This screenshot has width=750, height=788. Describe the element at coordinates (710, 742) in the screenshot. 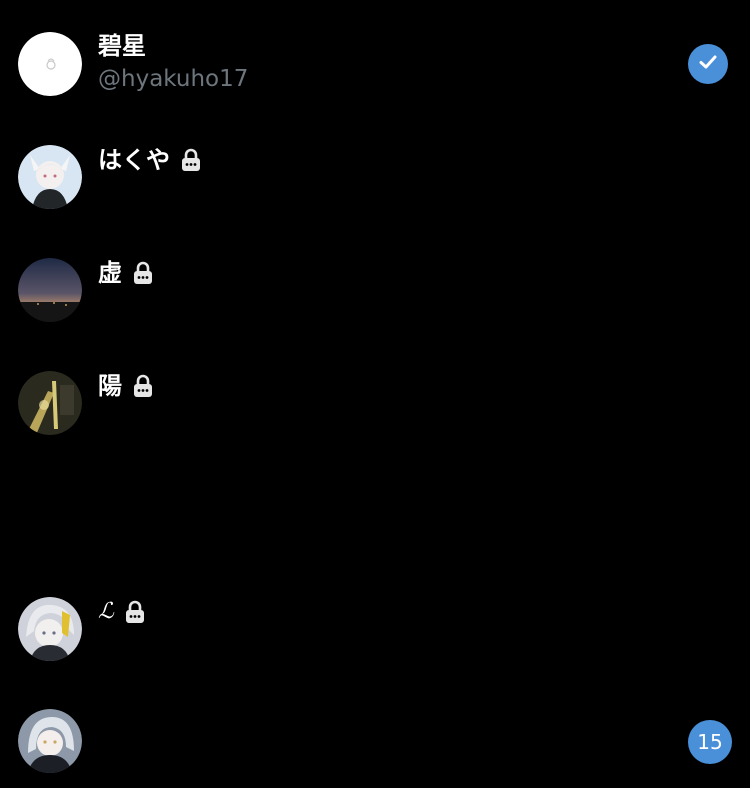

I see `unread-count-badge: 15` at that location.